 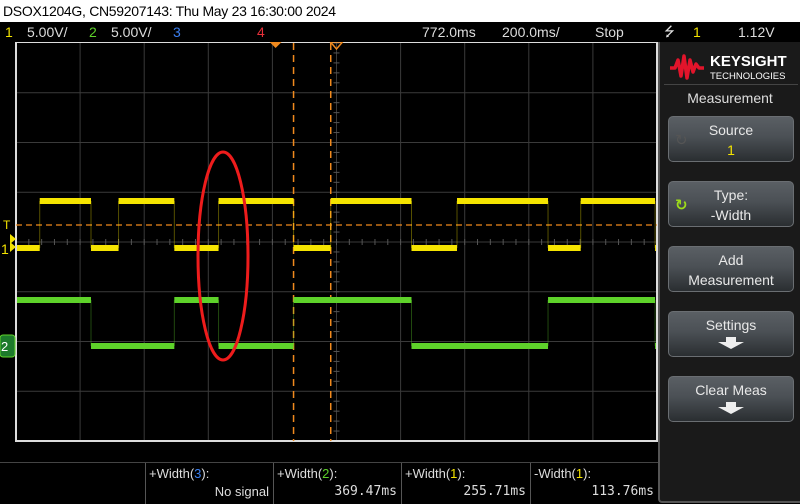 I want to click on meas-value: 255.71ms, so click(x=494, y=491).